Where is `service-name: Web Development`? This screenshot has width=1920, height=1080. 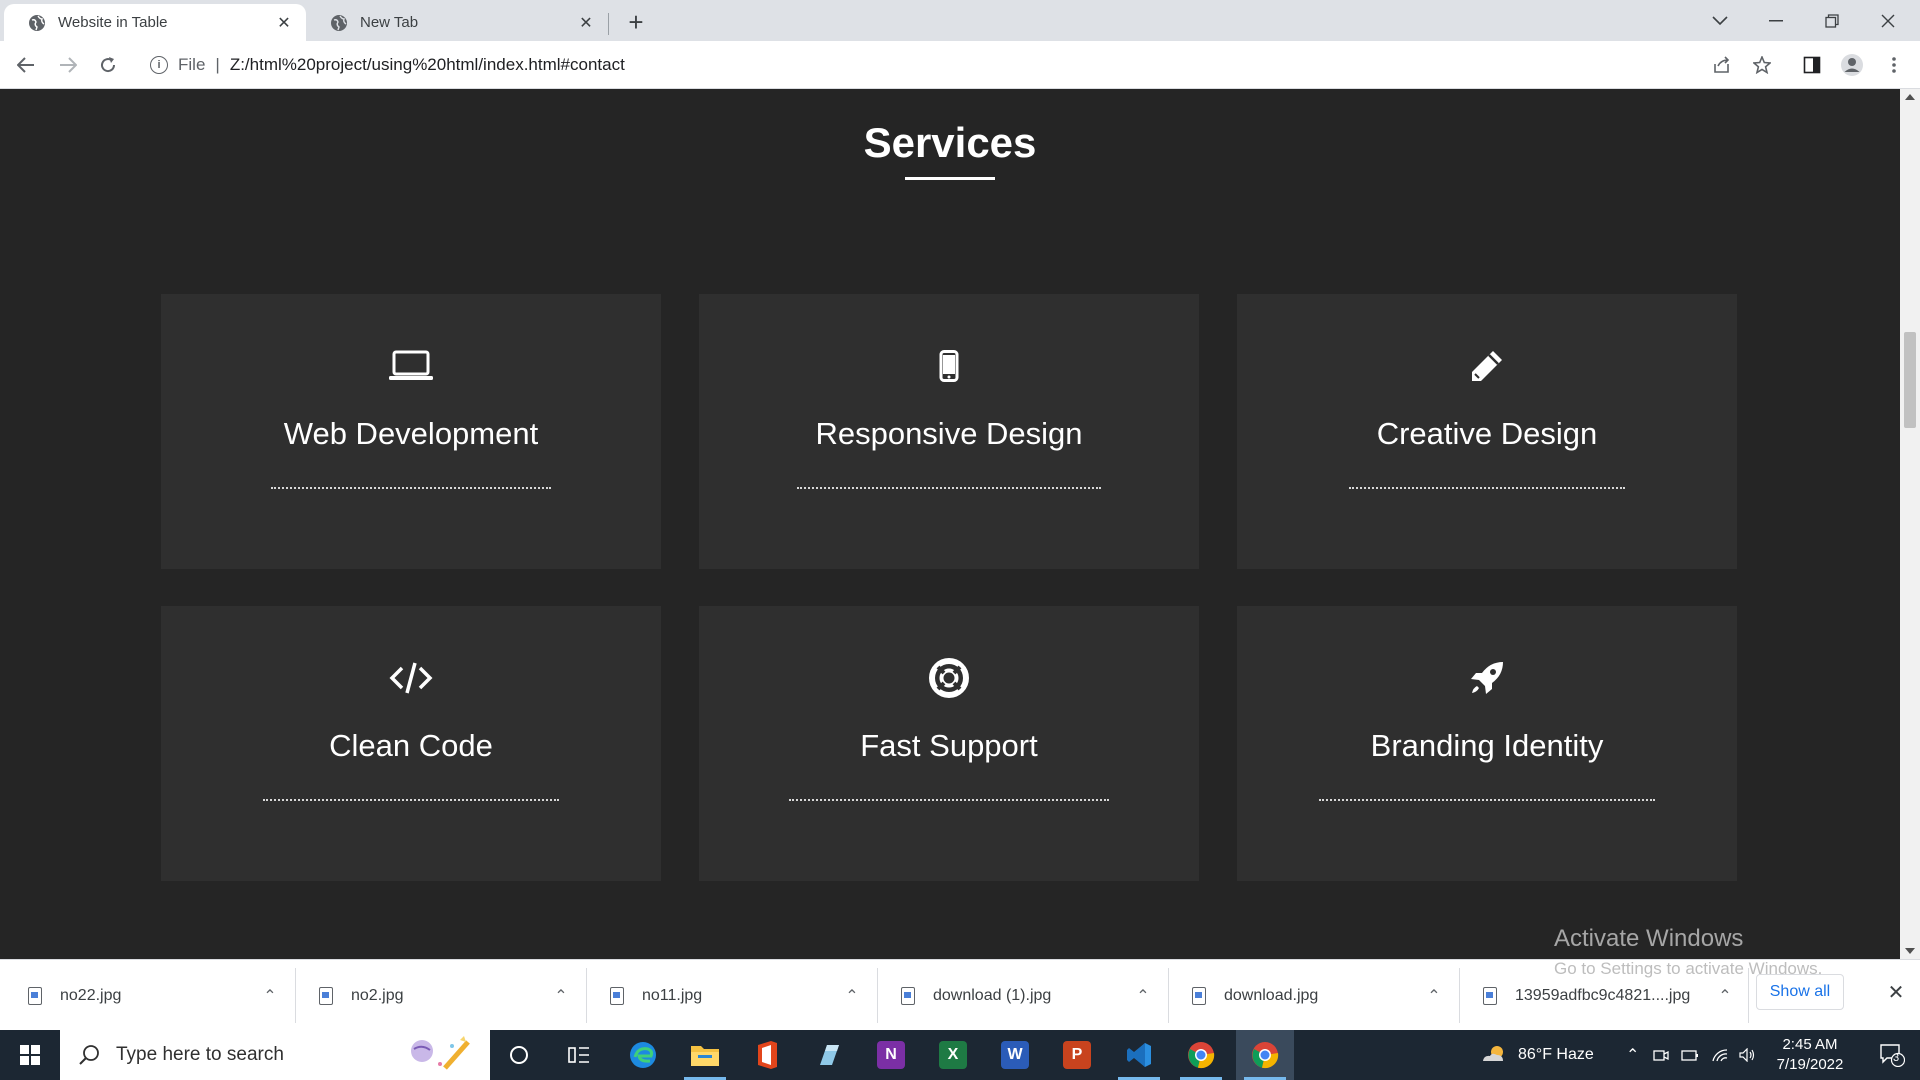 service-name: Web Development is located at coordinates (411, 433).